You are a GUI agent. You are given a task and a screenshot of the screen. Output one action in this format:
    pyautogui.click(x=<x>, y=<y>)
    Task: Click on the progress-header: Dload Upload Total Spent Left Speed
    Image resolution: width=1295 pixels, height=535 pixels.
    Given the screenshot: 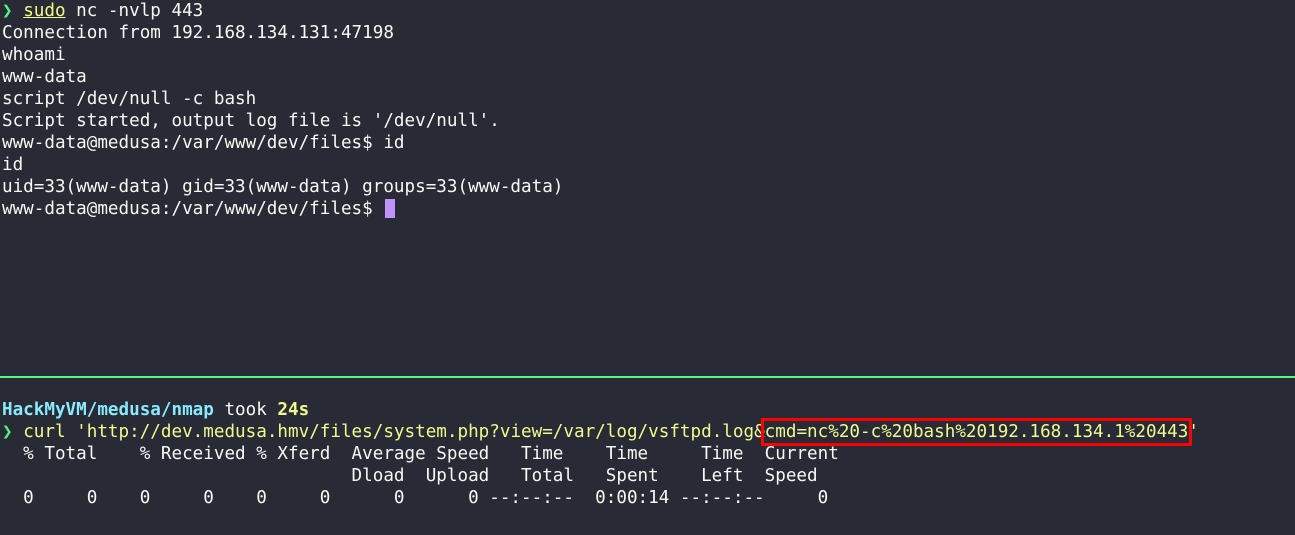 What is the action you would take?
    pyautogui.click(x=410, y=476)
    